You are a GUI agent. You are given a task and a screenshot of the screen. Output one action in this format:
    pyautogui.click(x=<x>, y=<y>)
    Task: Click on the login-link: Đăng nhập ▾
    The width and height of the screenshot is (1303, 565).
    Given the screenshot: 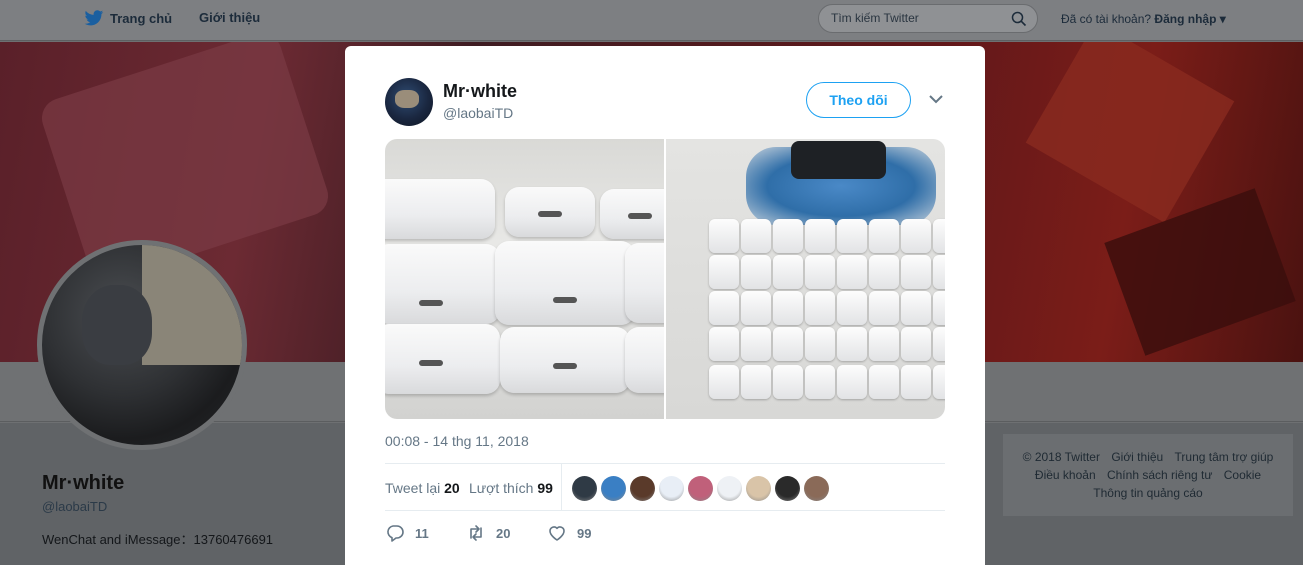 What is the action you would take?
    pyautogui.click(x=1189, y=19)
    